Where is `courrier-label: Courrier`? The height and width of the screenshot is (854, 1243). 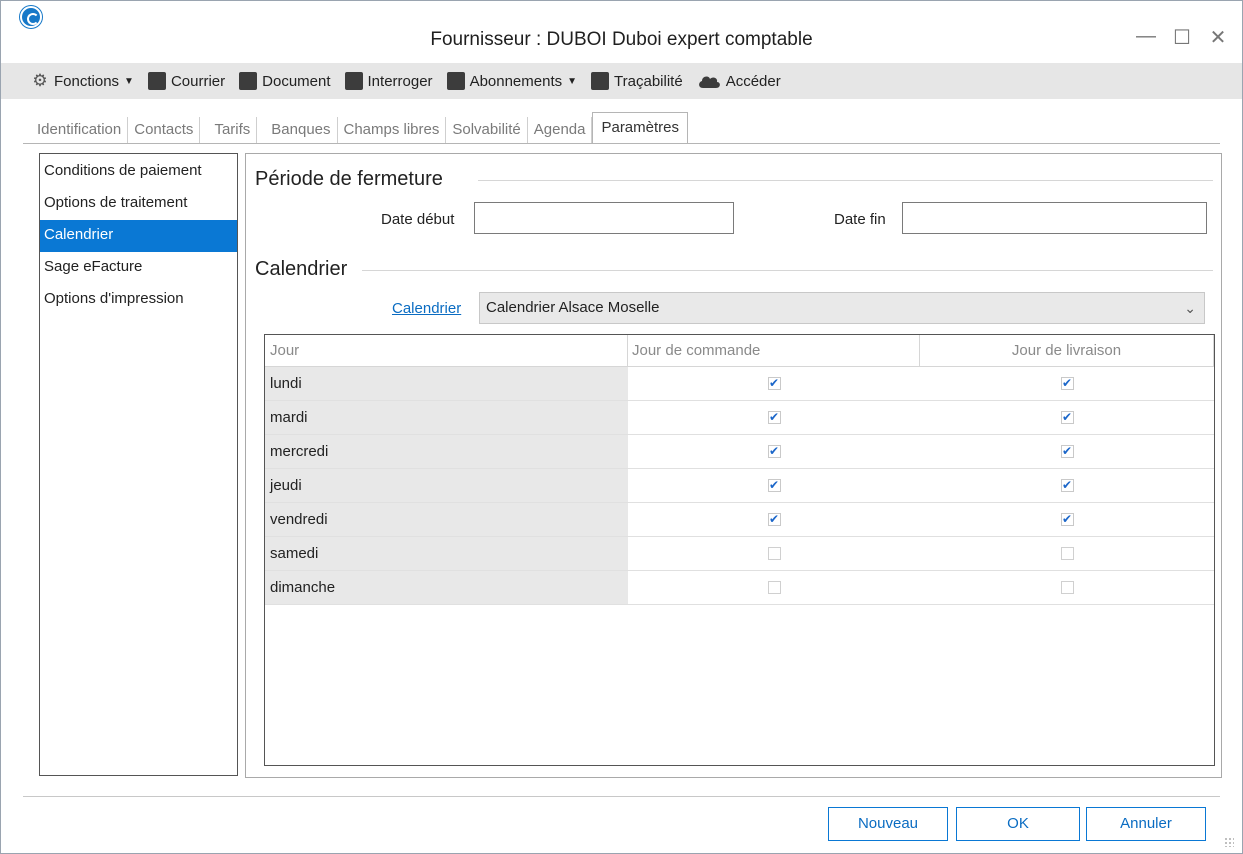 courrier-label: Courrier is located at coordinates (198, 81).